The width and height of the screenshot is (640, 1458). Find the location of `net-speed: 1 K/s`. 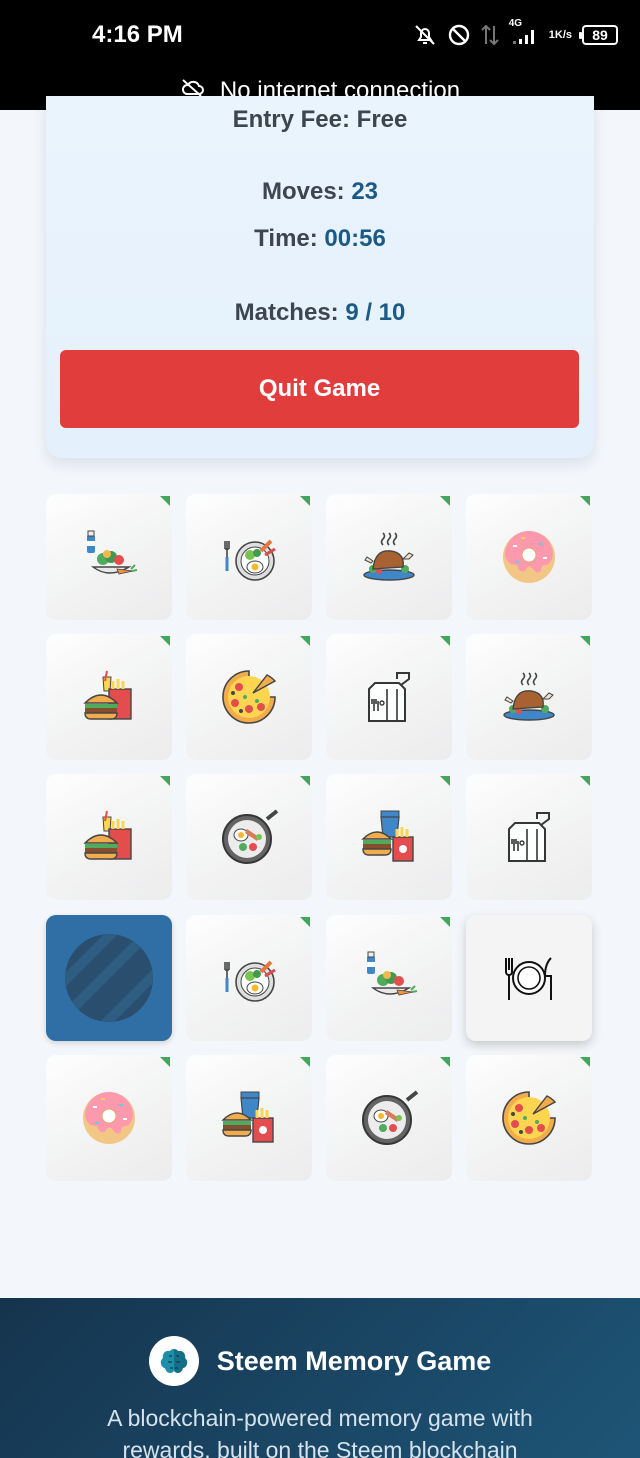

net-speed: 1 K/s is located at coordinates (560, 34).